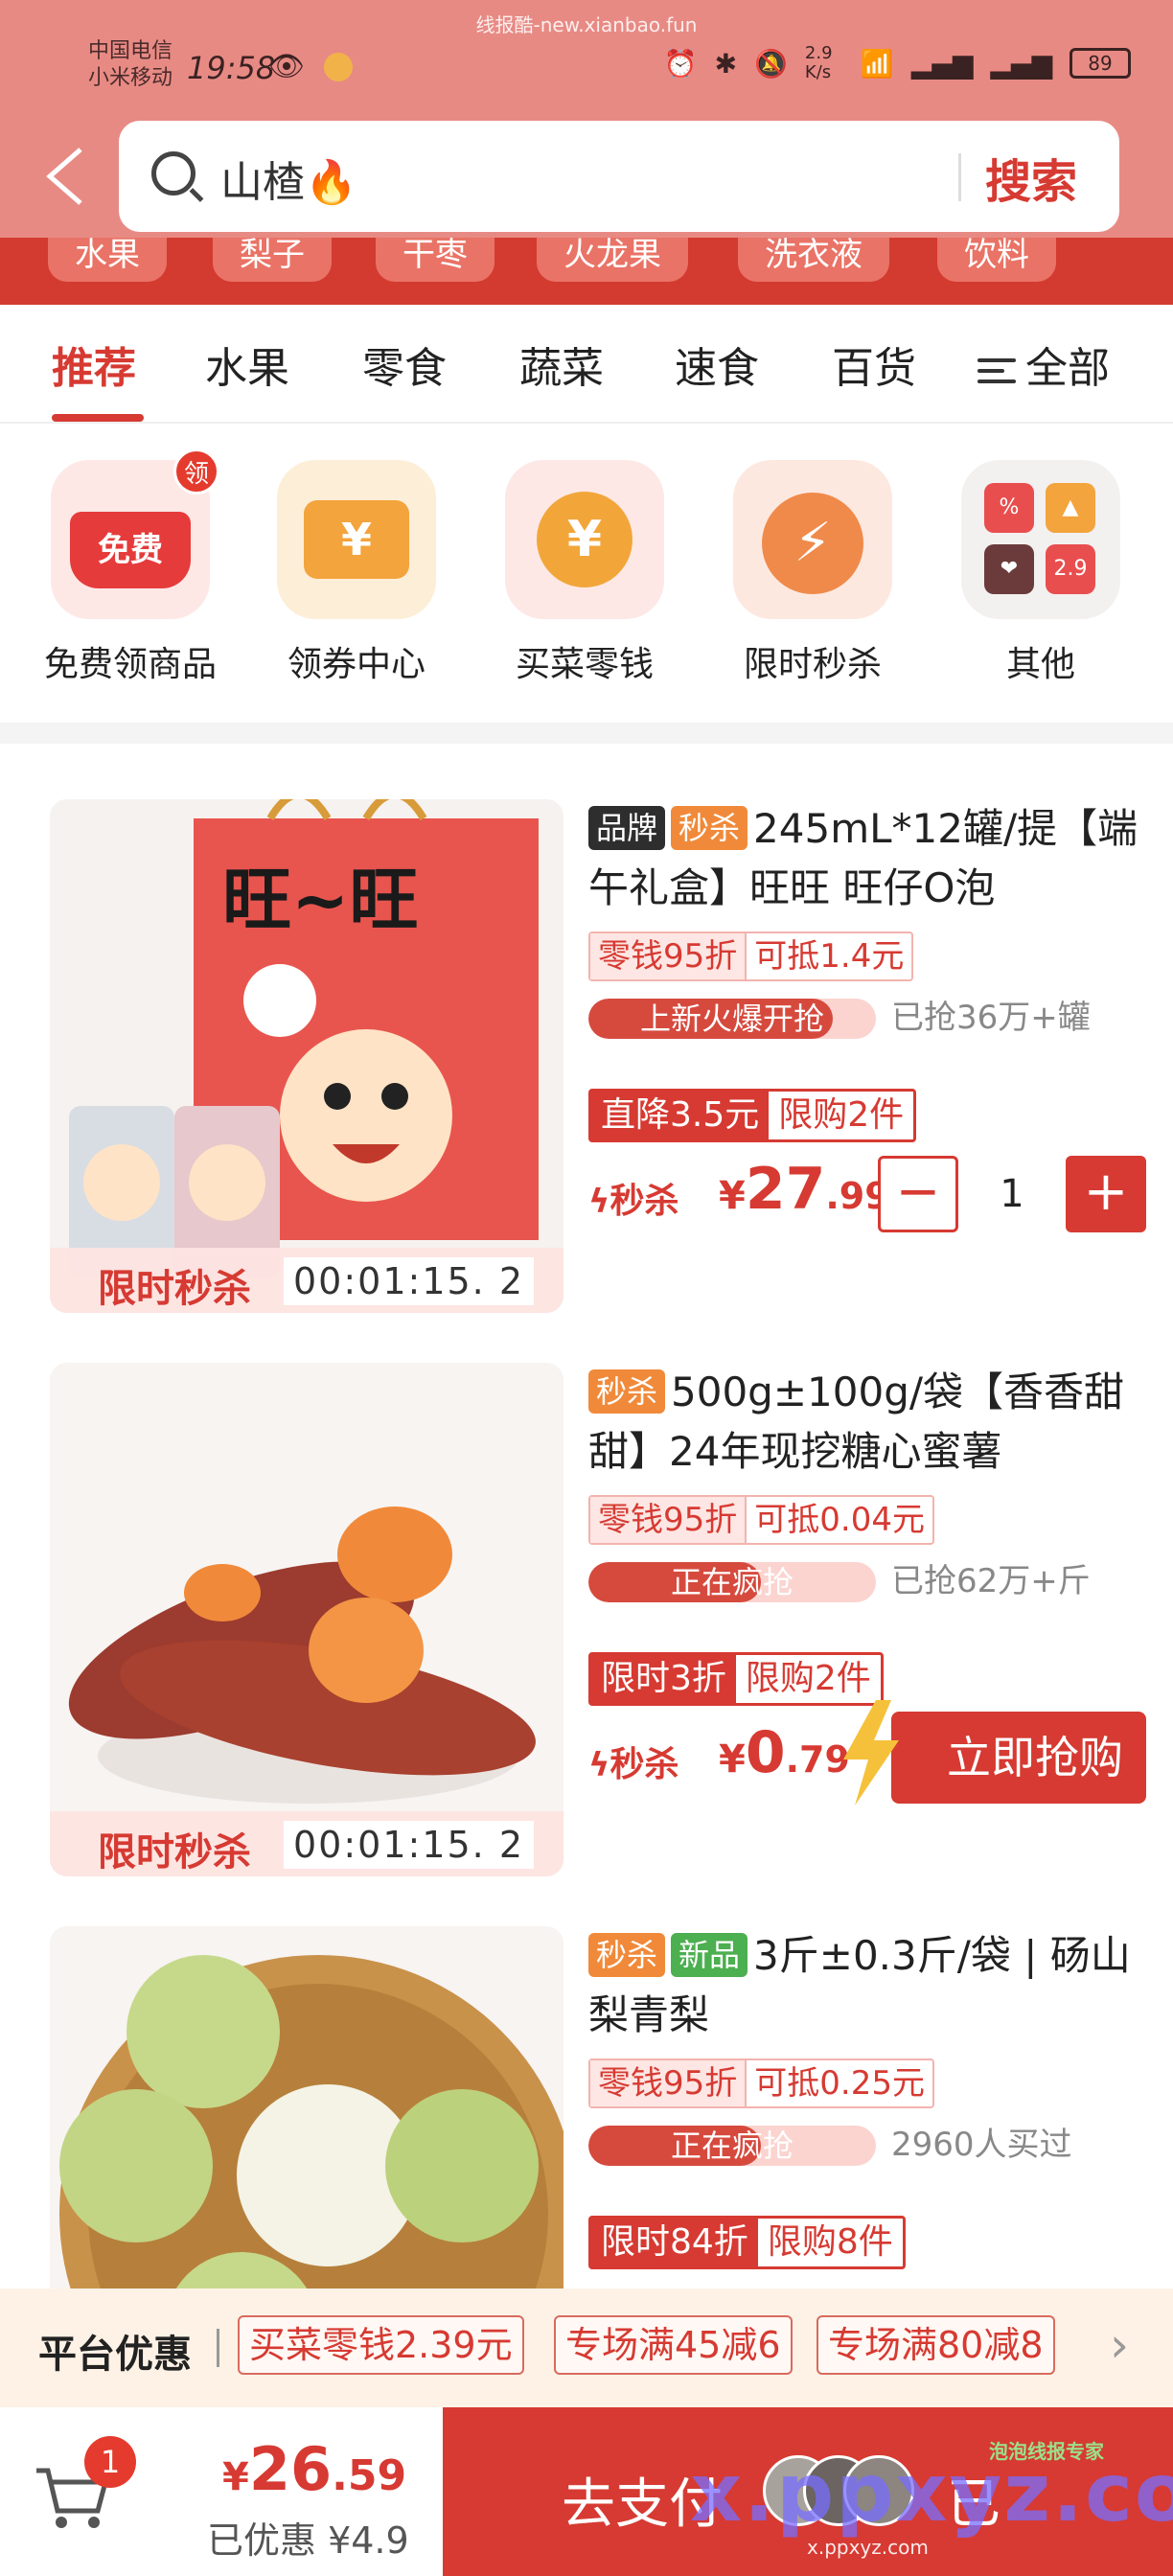 The image size is (1173, 2576). I want to click on sales-progress: 上新火爆开抢 已抢36万+罐, so click(866, 1018).